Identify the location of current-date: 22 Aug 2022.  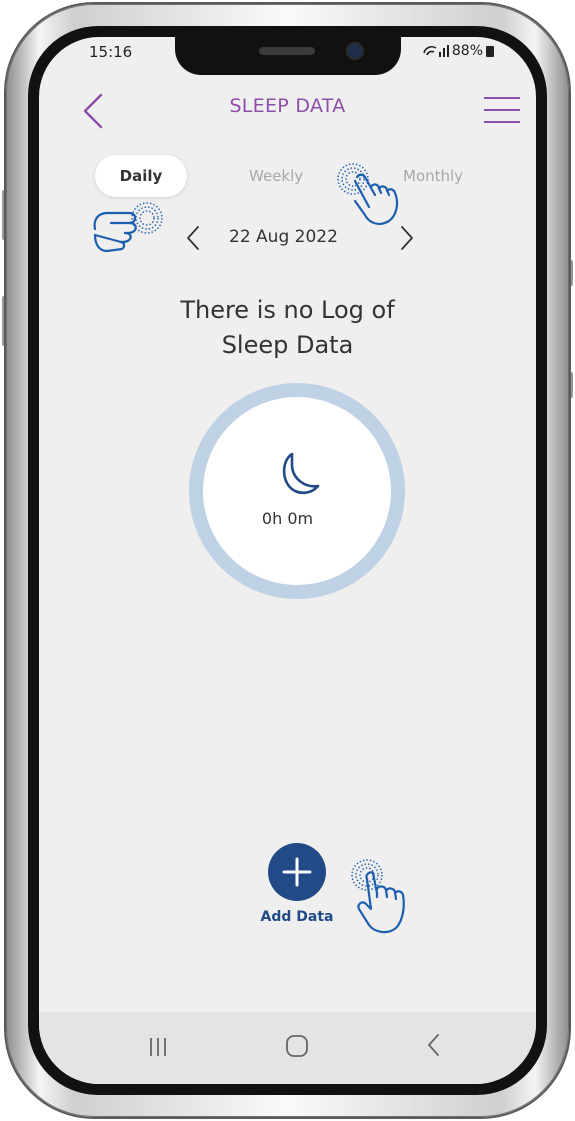
(283, 237).